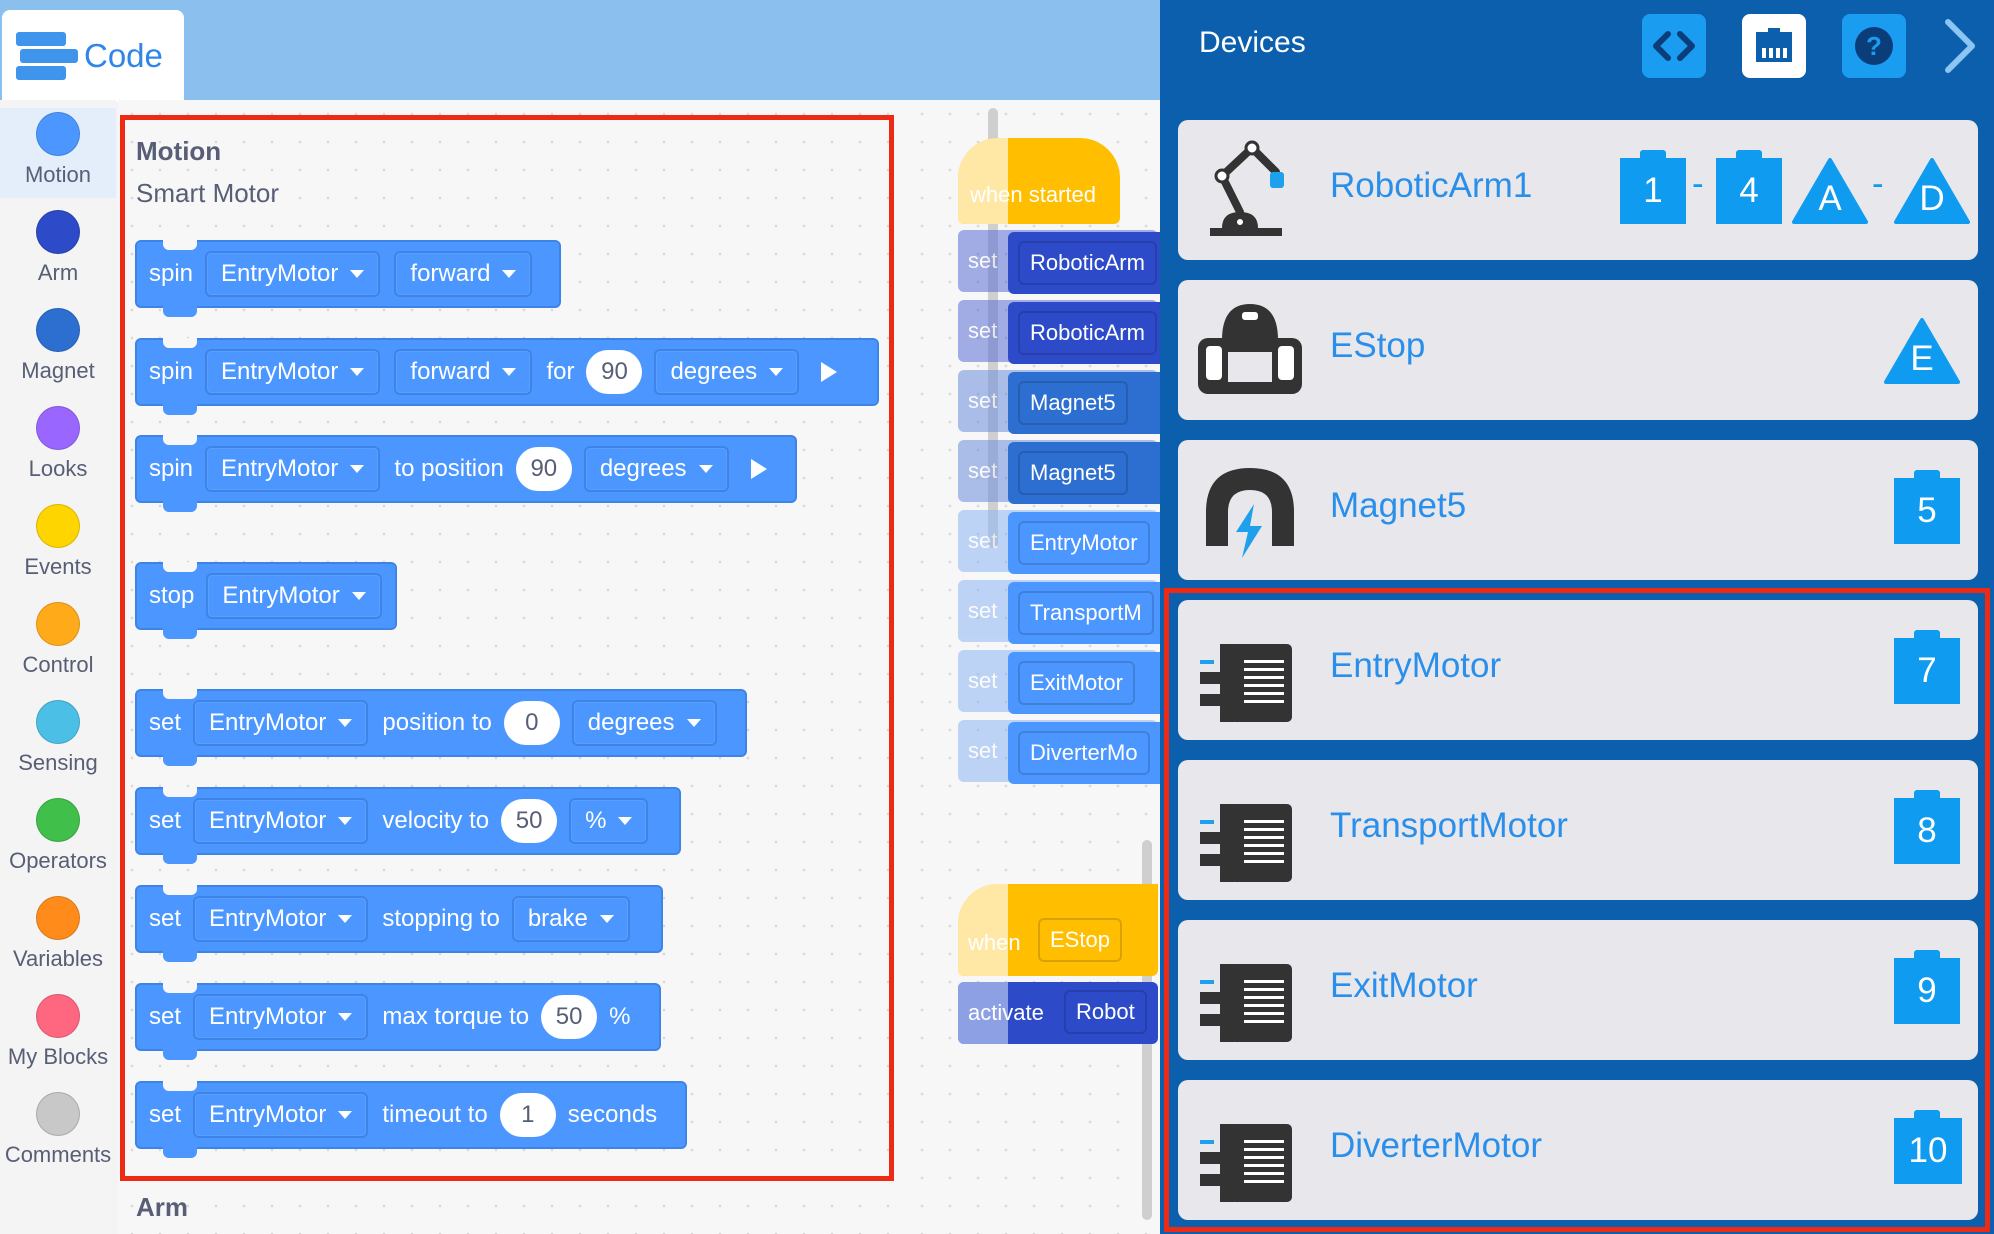 The width and height of the screenshot is (1994, 1234). I want to click on device-dropdown: ExitMotor, so click(1076, 683).